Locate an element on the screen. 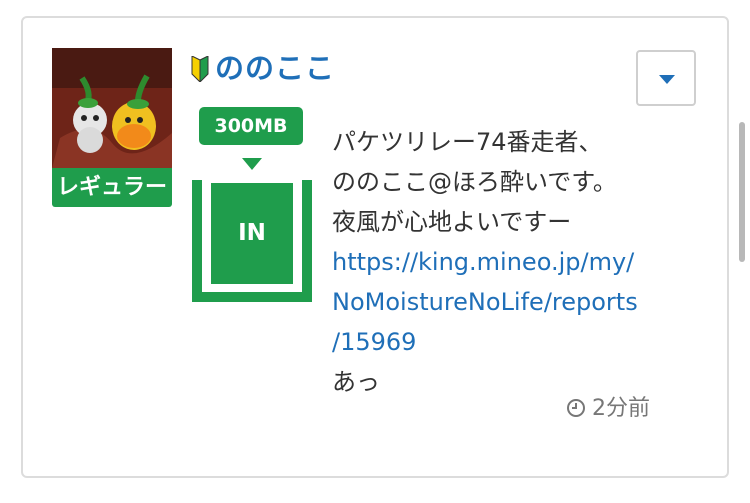 The height and width of the screenshot is (503, 750). post-menu-button is located at coordinates (666, 78).